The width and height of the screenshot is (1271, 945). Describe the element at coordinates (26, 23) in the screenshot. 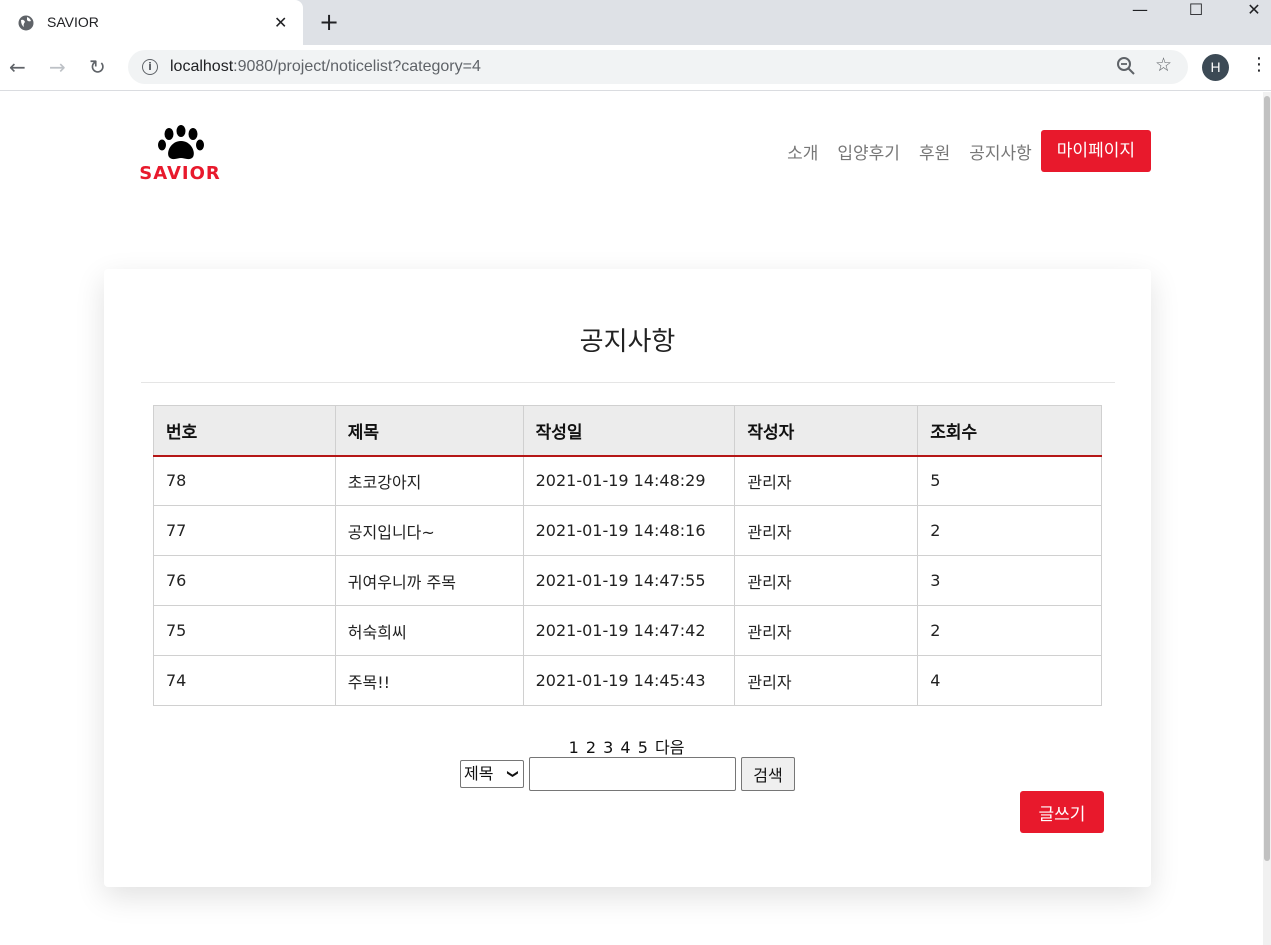

I see `globe-icon` at that location.